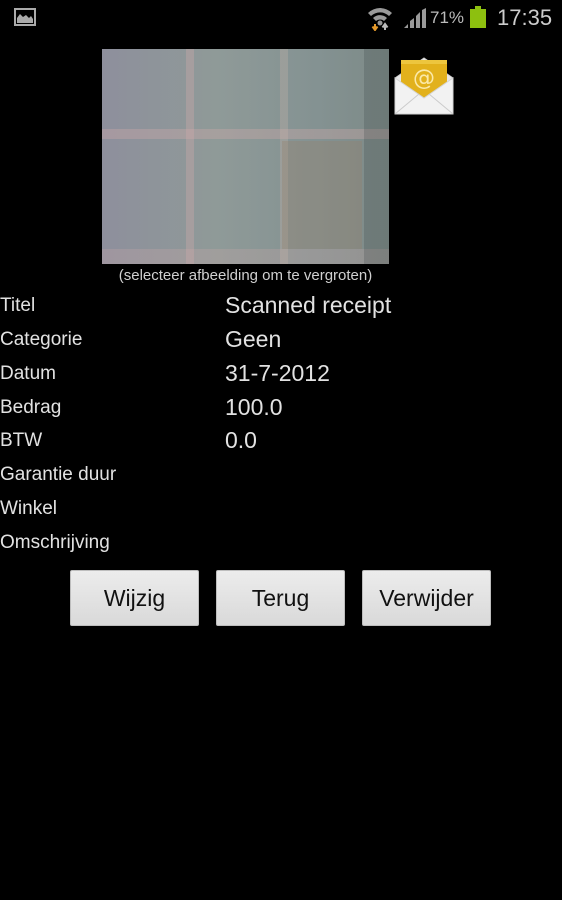  I want to click on field-label-titel: Titel, so click(18, 305).